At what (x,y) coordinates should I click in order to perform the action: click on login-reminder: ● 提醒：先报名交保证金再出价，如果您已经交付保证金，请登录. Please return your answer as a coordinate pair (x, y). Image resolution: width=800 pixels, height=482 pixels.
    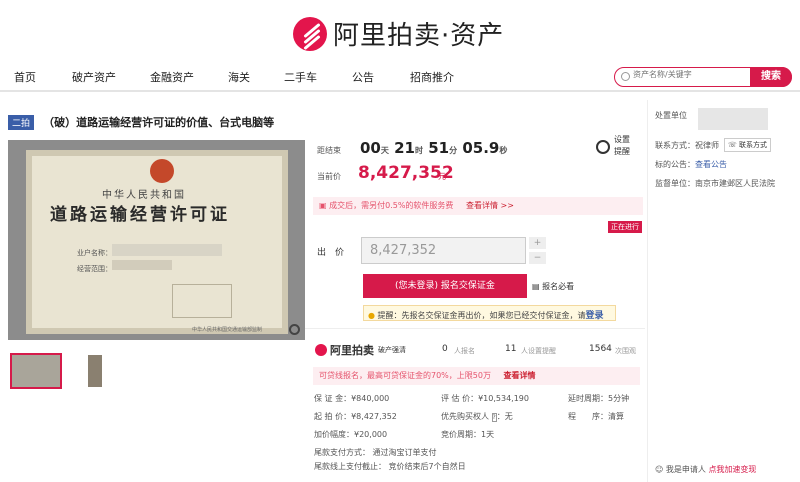
    Looking at the image, I should click on (489, 313).